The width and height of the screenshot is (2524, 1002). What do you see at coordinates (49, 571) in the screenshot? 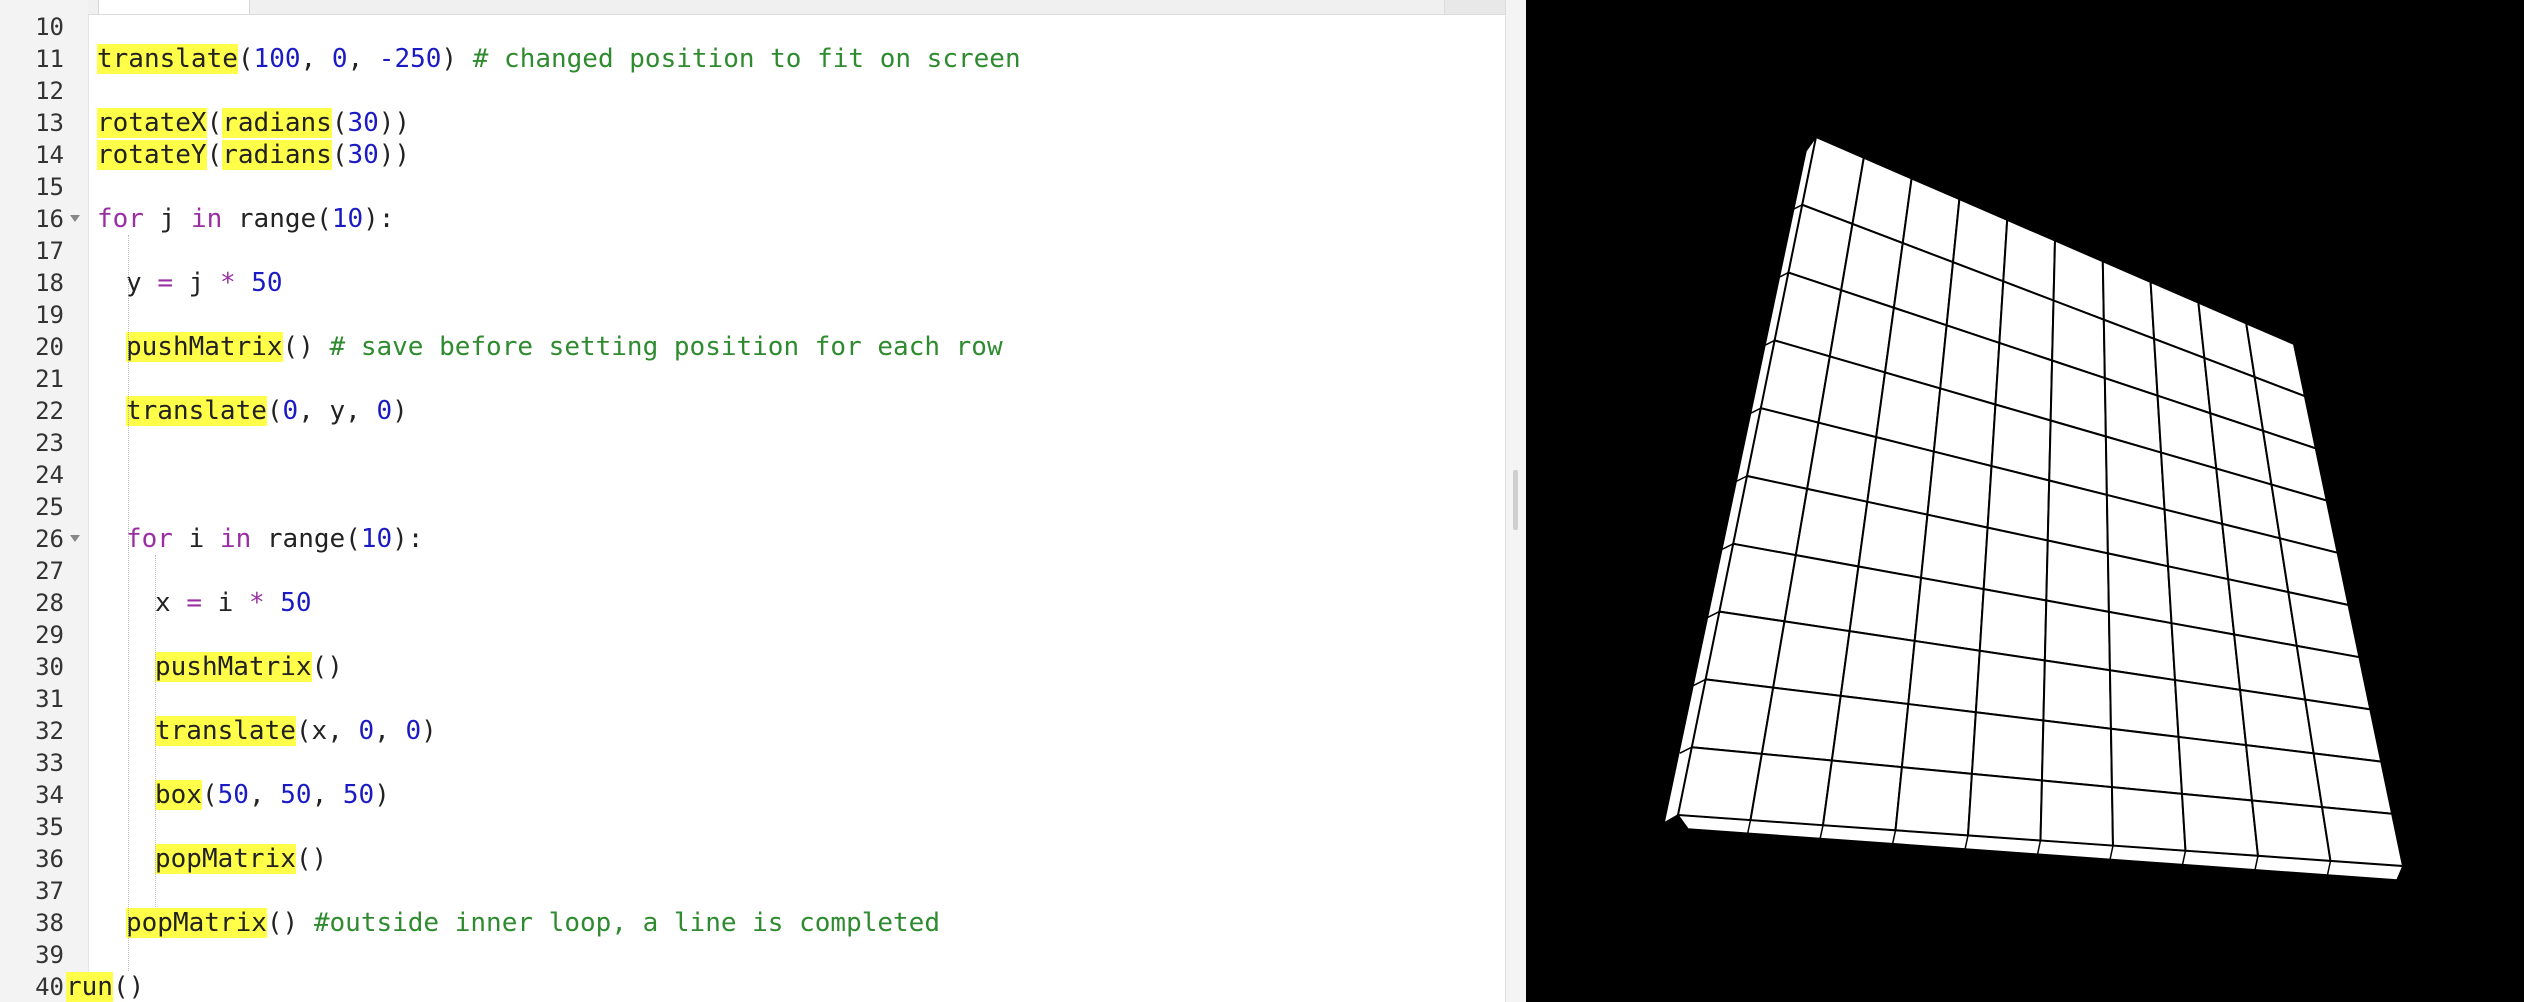
I see `line-number: 27` at bounding box center [49, 571].